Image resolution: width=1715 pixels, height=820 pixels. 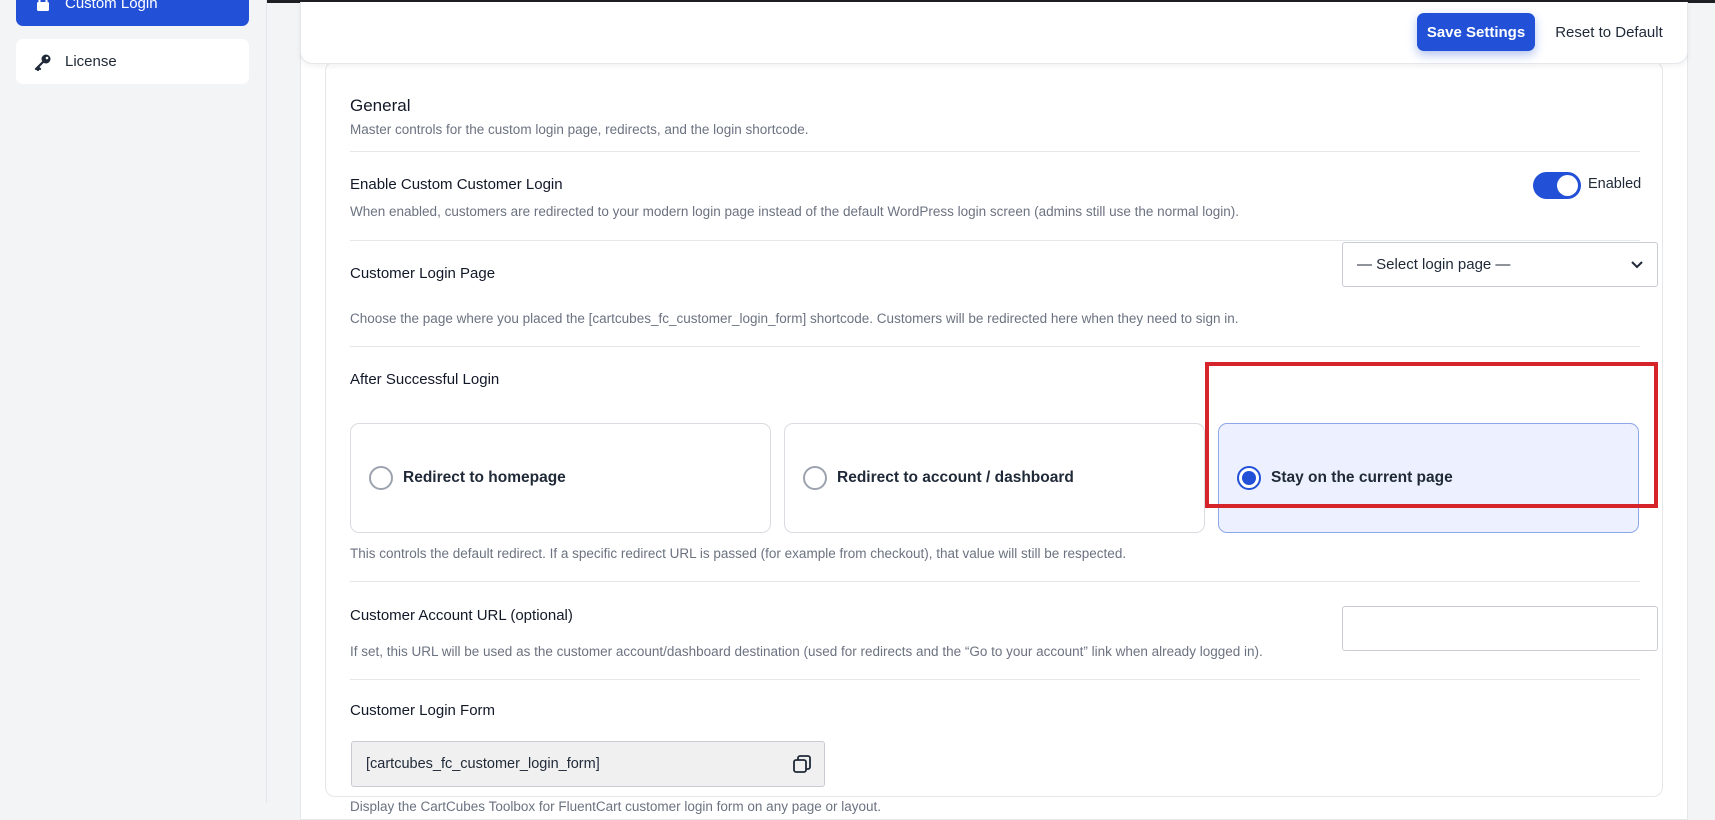 I want to click on option-label: Stay on the current page, so click(x=1362, y=477).